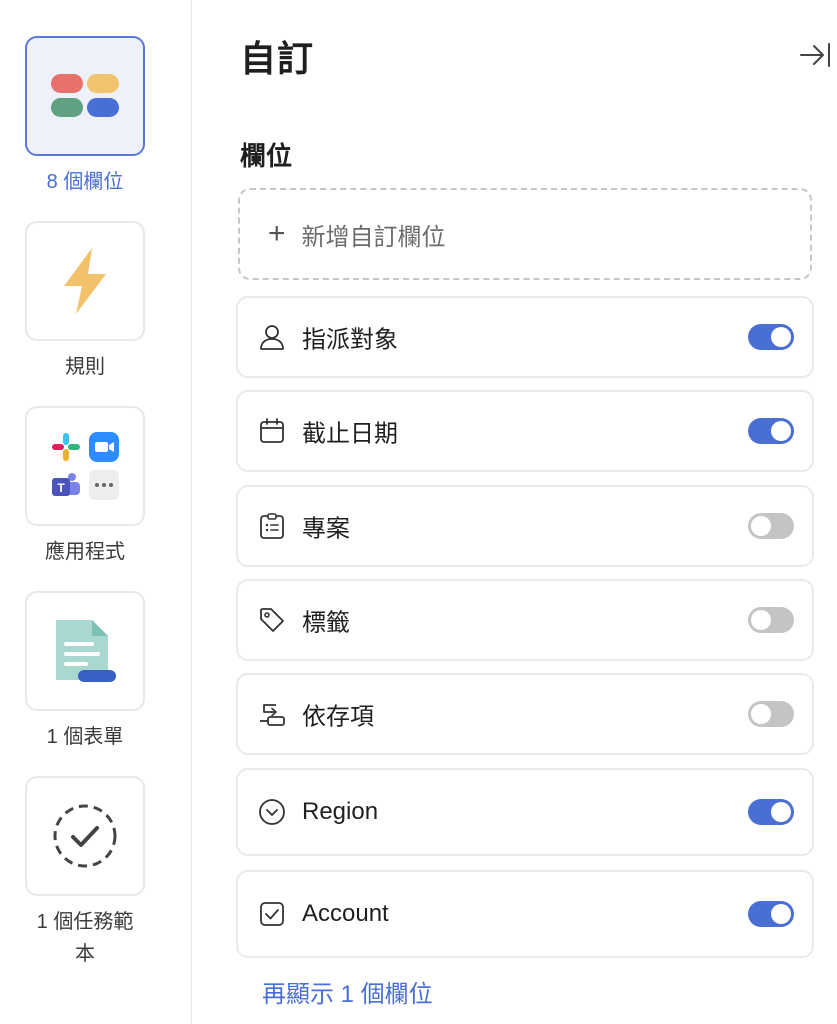 The width and height of the screenshot is (837, 1024). What do you see at coordinates (525, 620) in the screenshot?
I see `field-row-tags: 標籤` at bounding box center [525, 620].